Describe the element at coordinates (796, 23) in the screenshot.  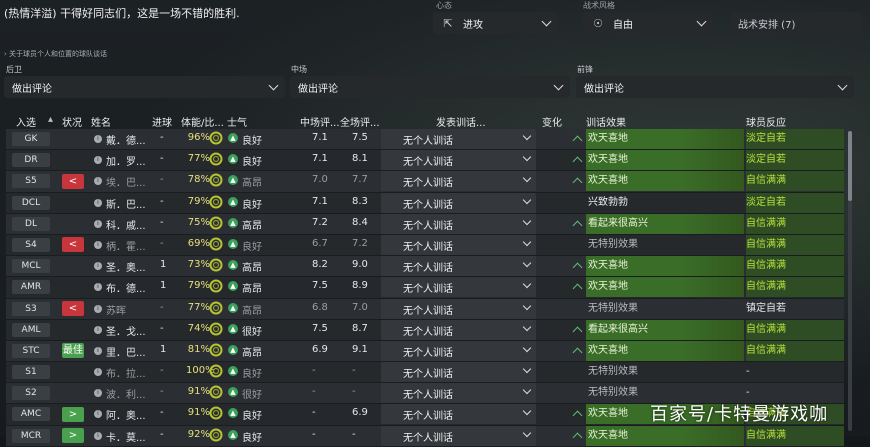
I see `tactic-arrangement-button: 战术安排 (7)` at that location.